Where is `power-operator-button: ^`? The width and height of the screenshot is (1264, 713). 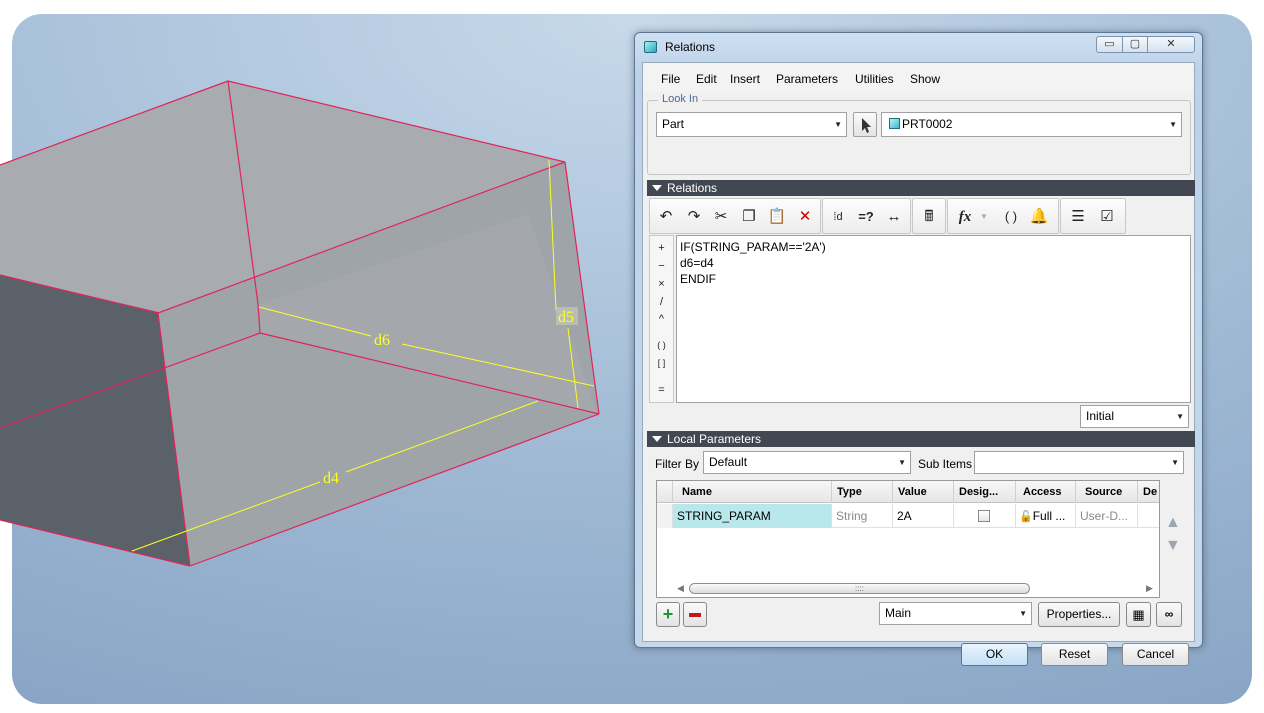 power-operator-button: ^ is located at coordinates (661, 319).